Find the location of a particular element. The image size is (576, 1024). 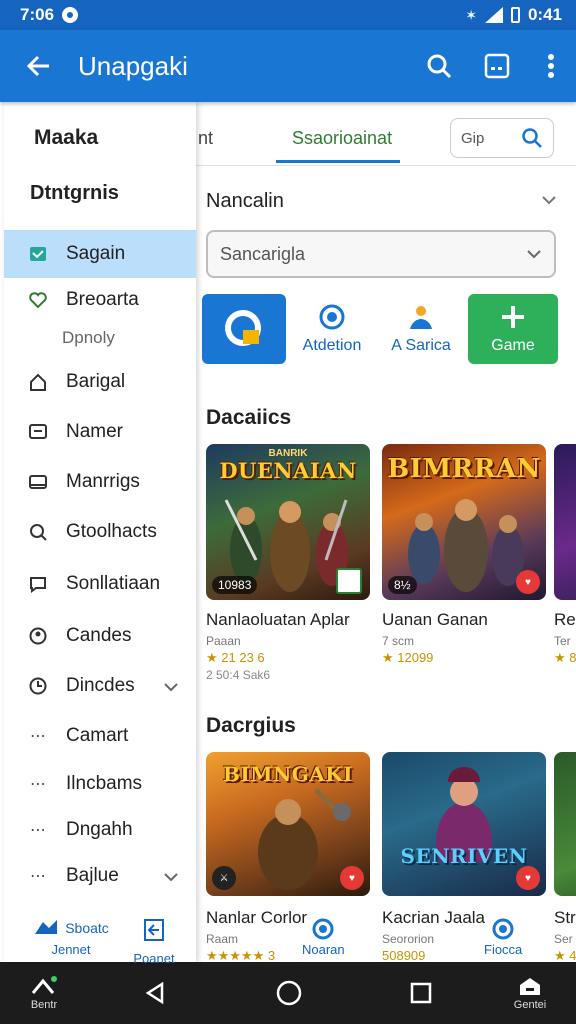

inbox-icon is located at coordinates (38, 254).